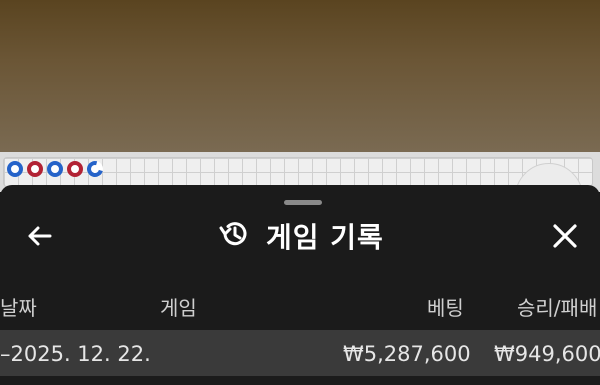  What do you see at coordinates (298, 172) in the screenshot?
I see `bead-road-grid` at bounding box center [298, 172].